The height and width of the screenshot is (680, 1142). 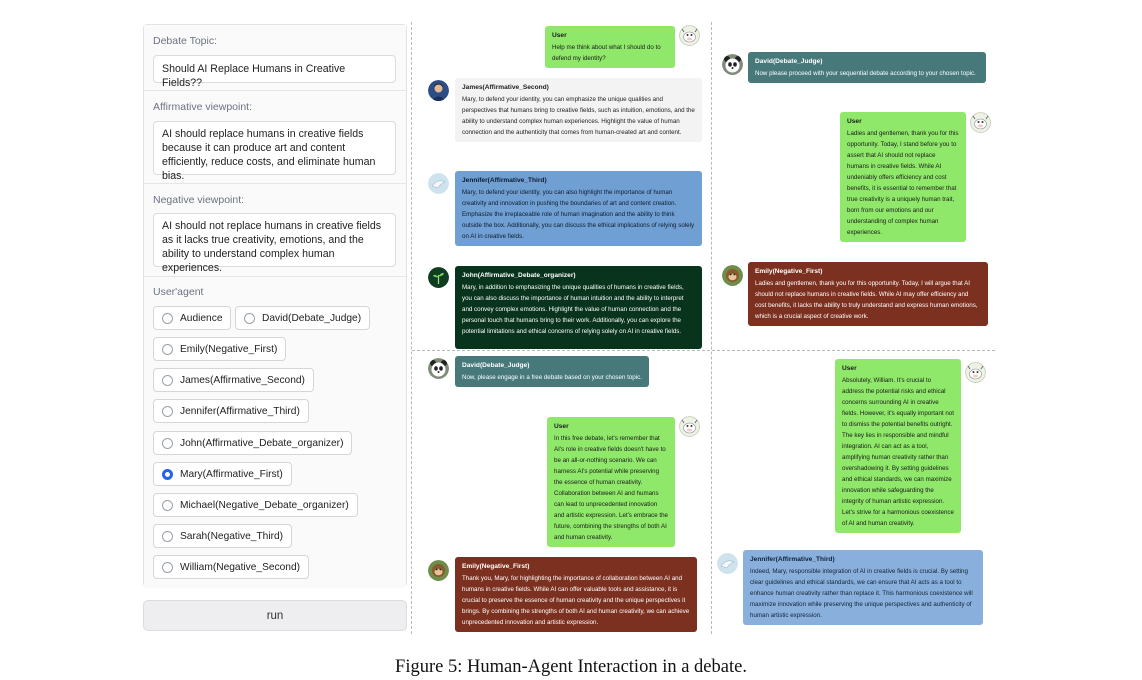 I want to click on negative-label: Negative viewpoint:, so click(x=199, y=200).